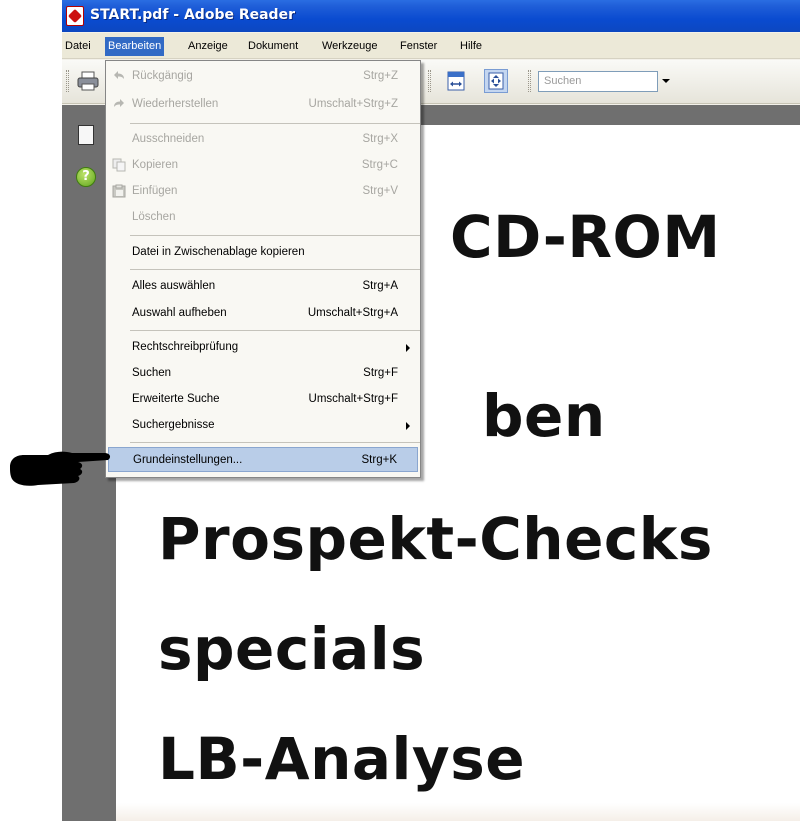 The width and height of the screenshot is (800, 821). Describe the element at coordinates (471, 46) in the screenshot. I see `menu-hilfe: Hilfe` at that location.